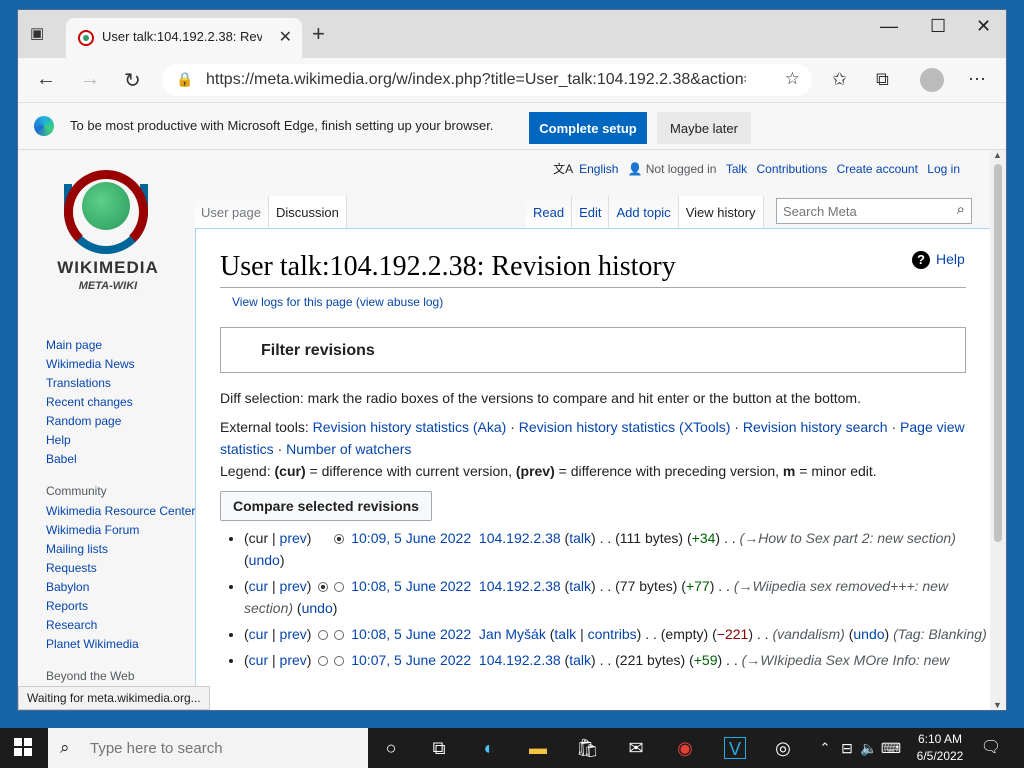  I want to click on v-app-icon: V, so click(735, 748).